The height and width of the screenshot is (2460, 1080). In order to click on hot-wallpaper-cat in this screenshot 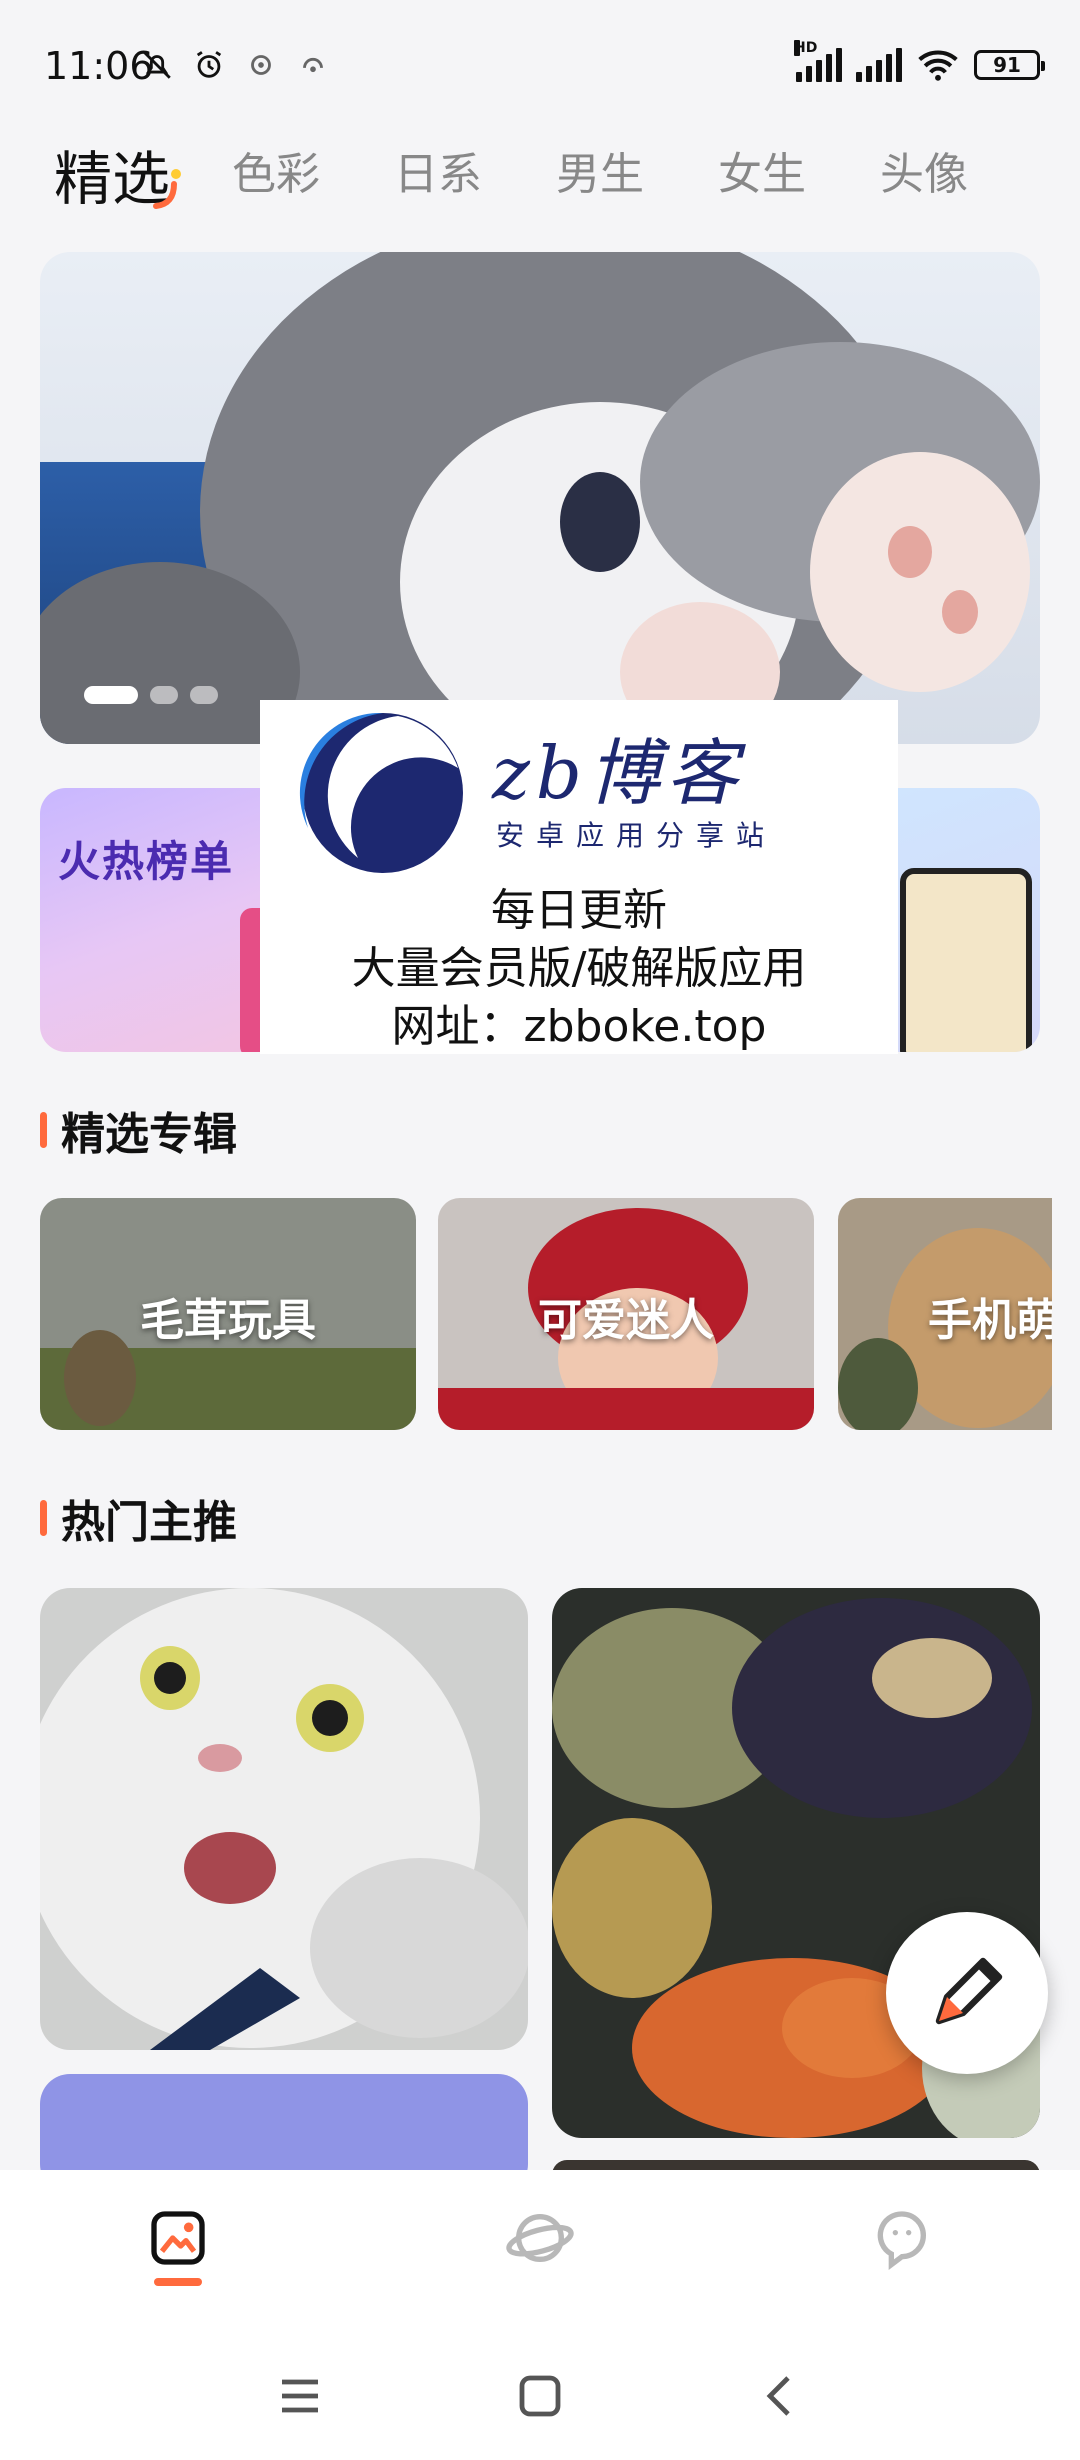, I will do `click(284, 1819)`.